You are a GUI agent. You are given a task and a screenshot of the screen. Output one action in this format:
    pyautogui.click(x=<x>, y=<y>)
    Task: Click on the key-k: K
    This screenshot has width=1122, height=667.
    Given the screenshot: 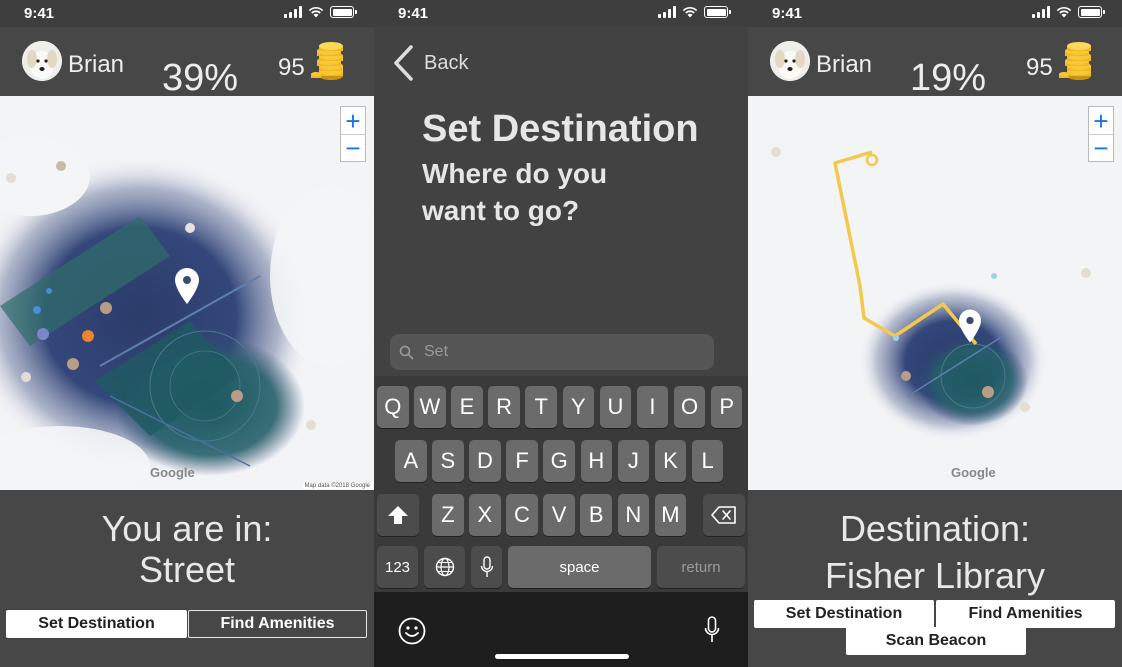 What is the action you would take?
    pyautogui.click(x=670, y=461)
    